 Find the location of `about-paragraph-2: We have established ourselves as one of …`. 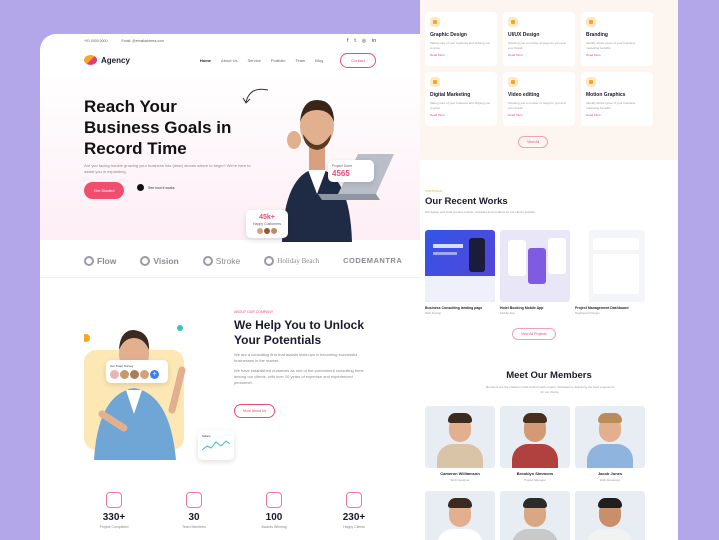

about-paragraph-2: We have established ourselves as one of … is located at coordinates (299, 376).